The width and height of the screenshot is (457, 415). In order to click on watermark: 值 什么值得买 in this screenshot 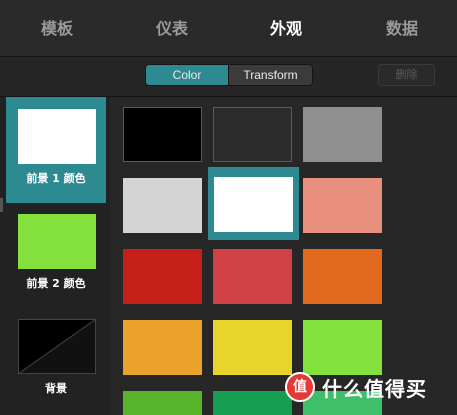, I will do `click(369, 387)`.